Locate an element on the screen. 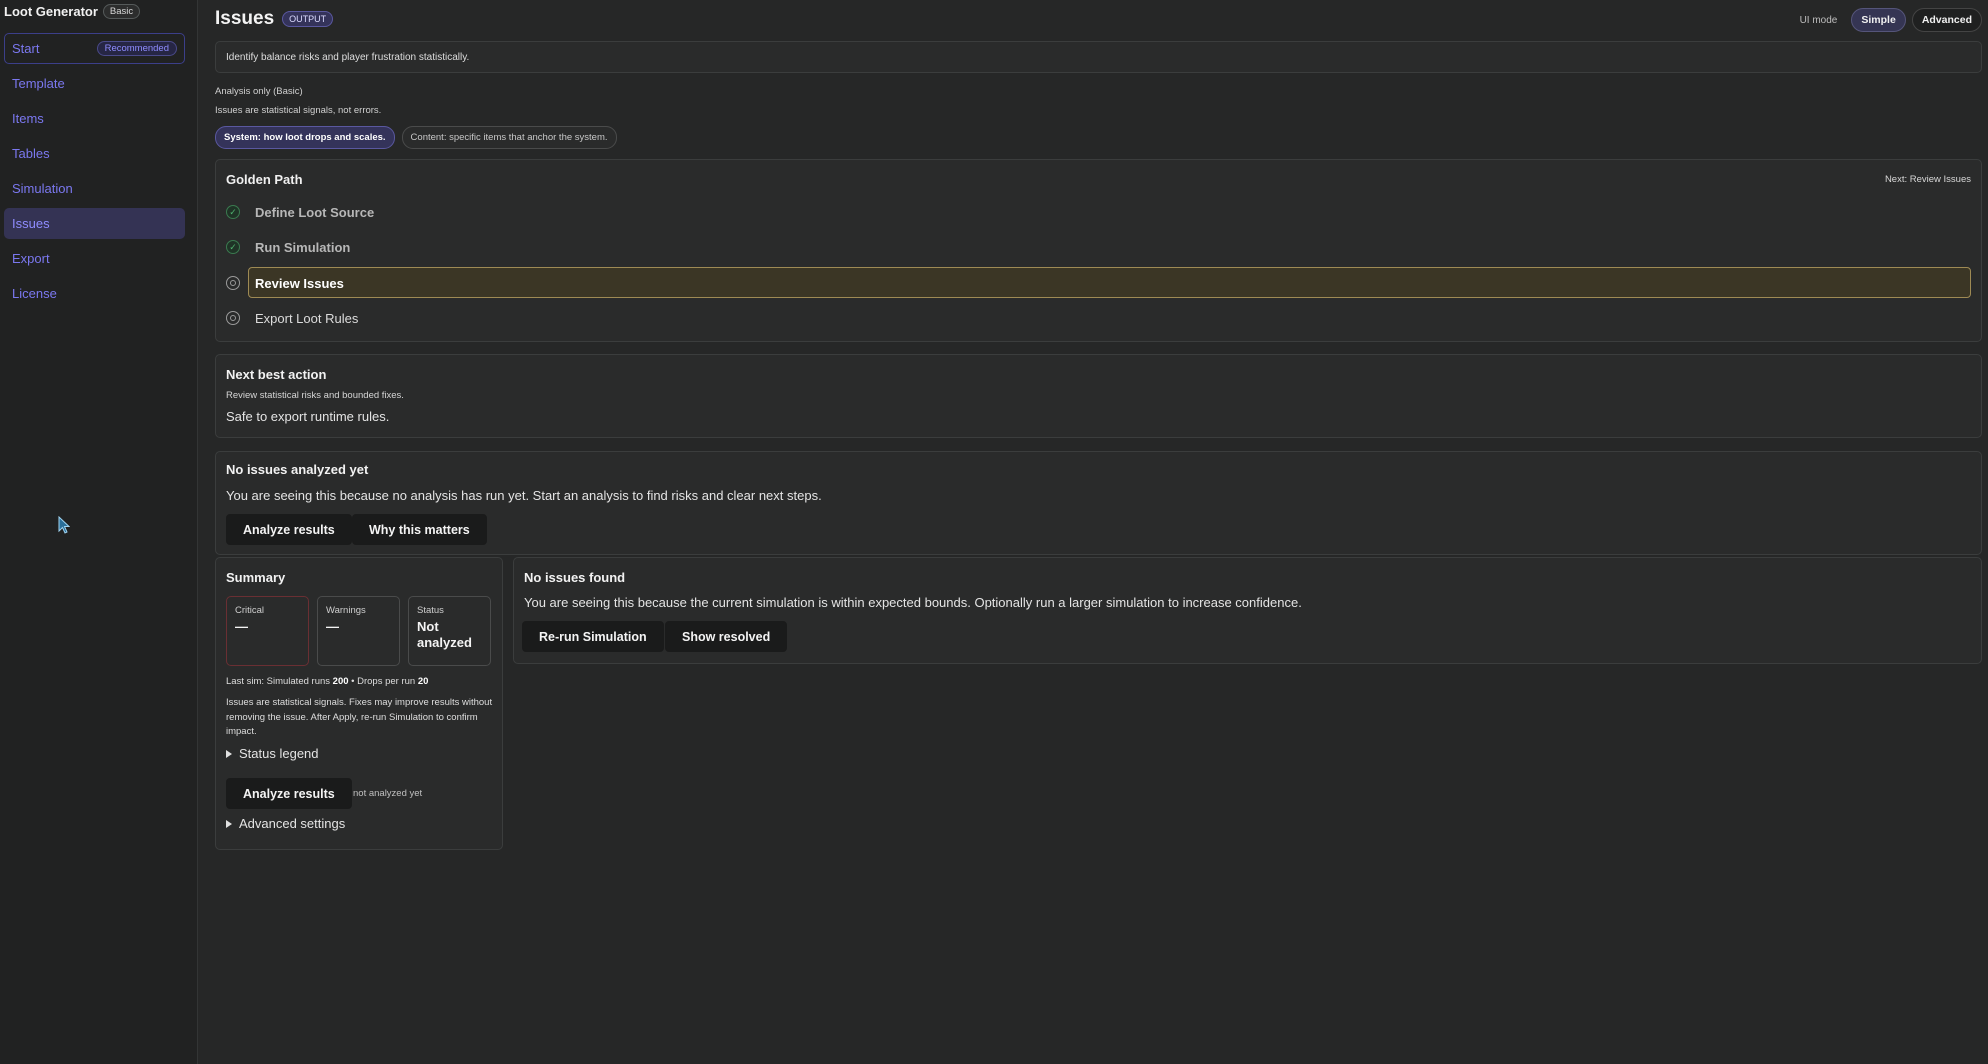 The height and width of the screenshot is (1064, 1988). step-label: Run Simulation is located at coordinates (303, 247).